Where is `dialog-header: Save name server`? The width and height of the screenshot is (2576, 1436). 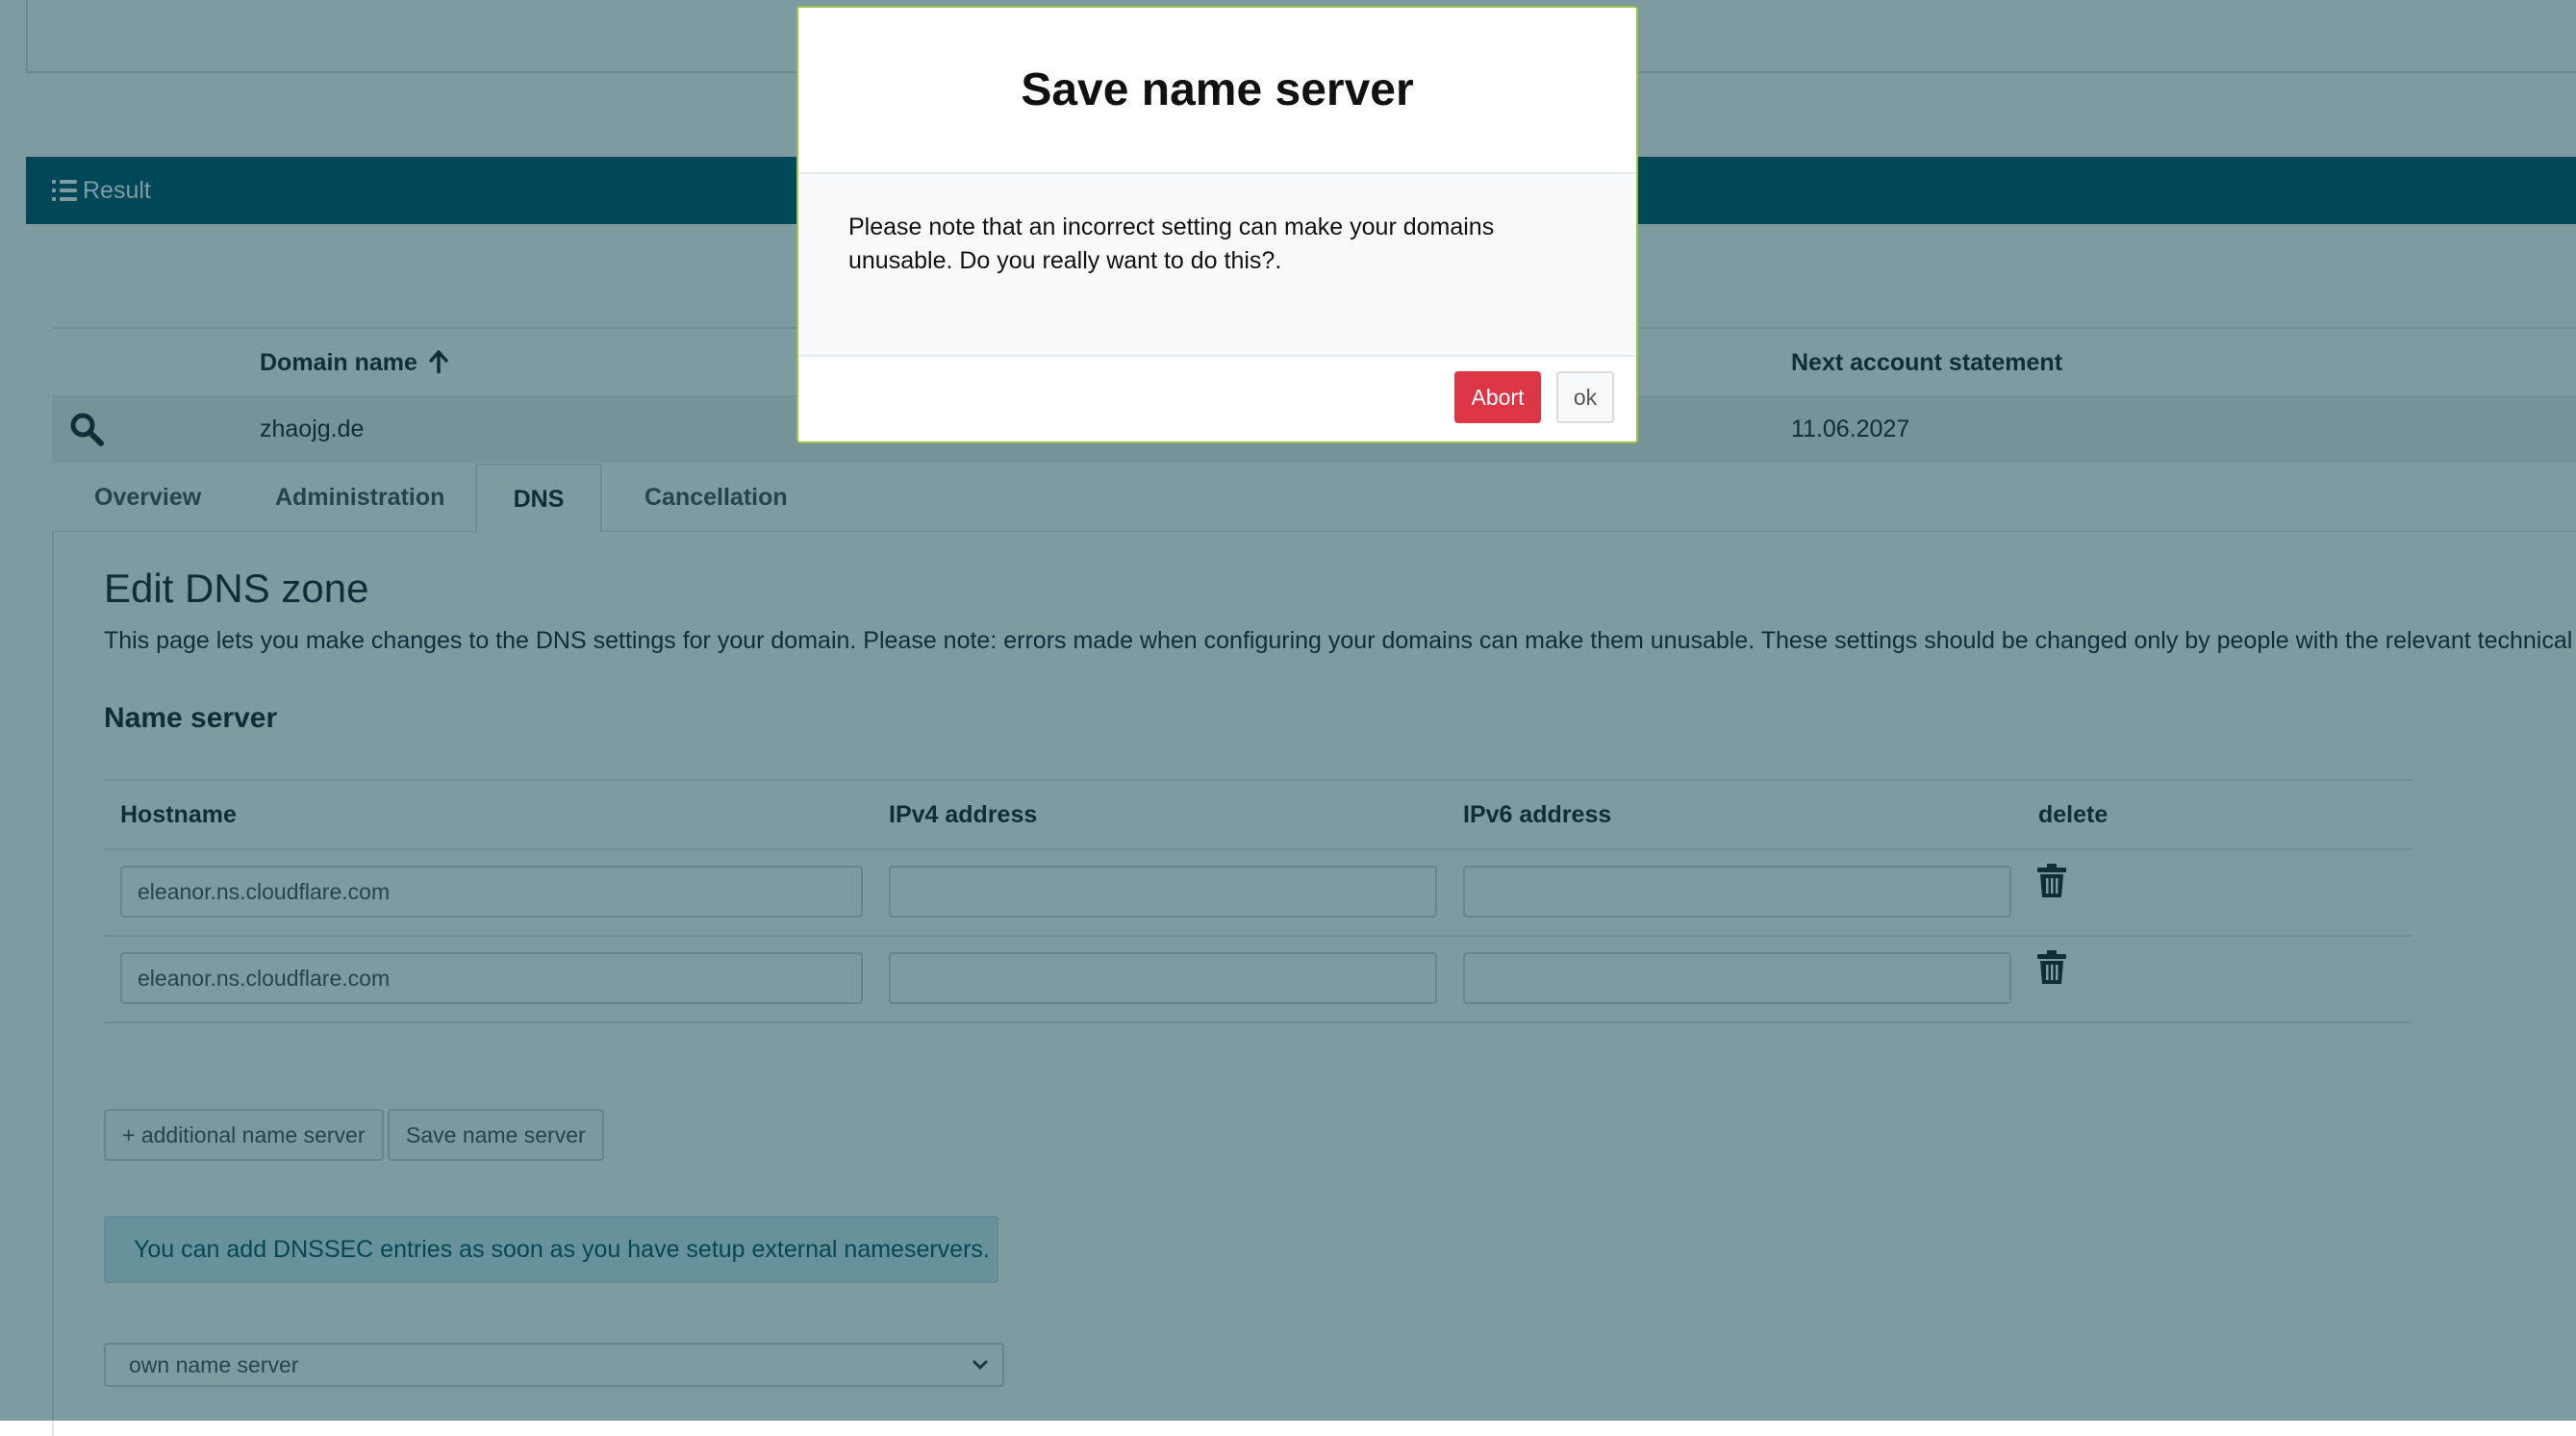 dialog-header: Save name server is located at coordinates (1217, 91).